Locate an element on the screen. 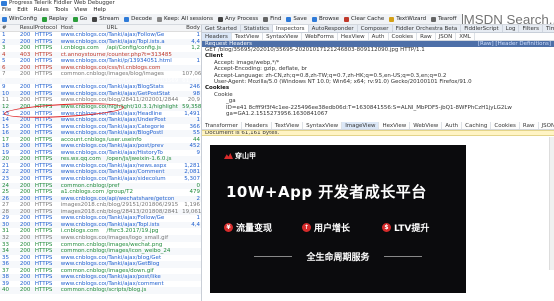  toolbar-label: Tearoff is located at coordinates (447, 18).